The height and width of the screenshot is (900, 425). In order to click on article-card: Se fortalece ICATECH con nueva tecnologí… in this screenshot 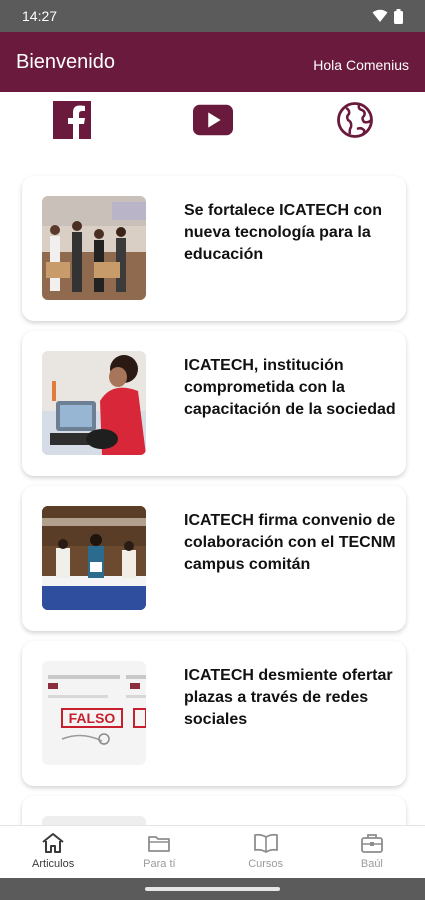, I will do `click(214, 248)`.